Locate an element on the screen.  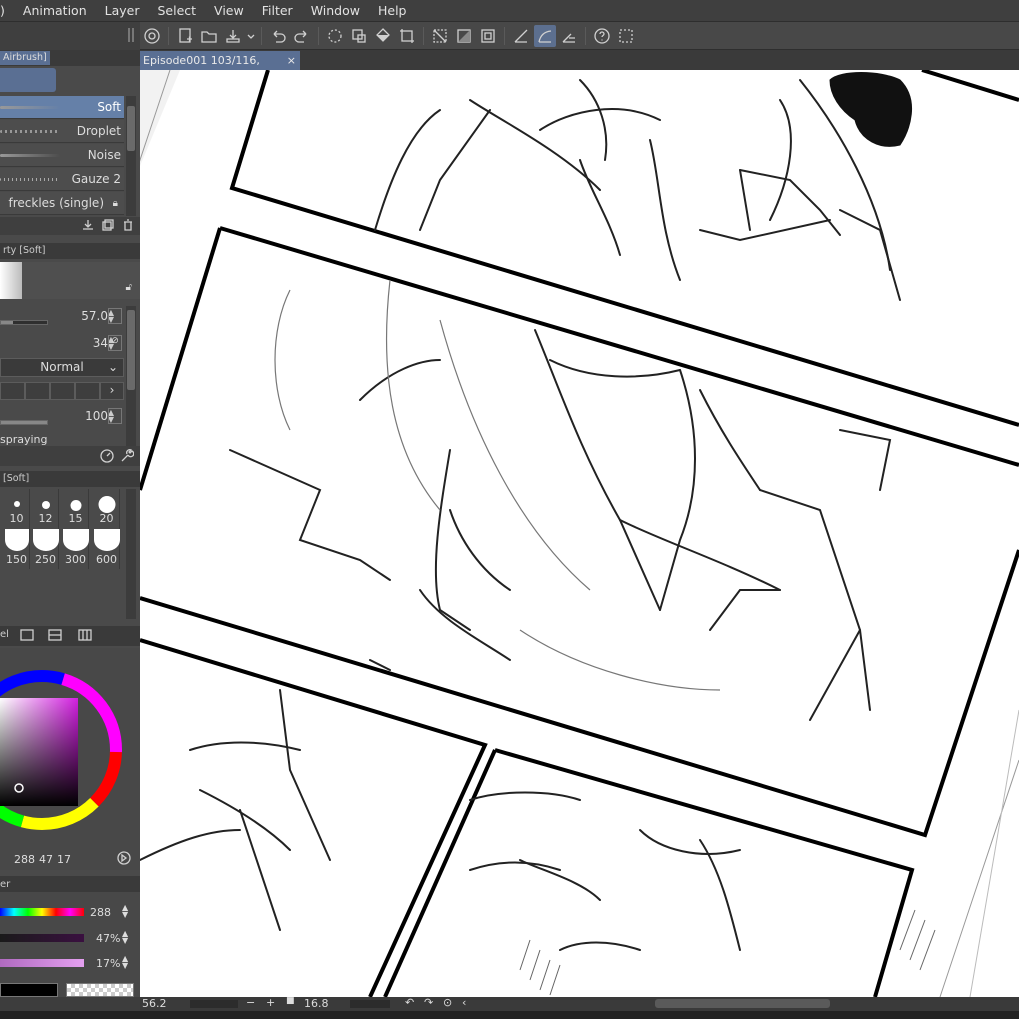
brush-freckles: freckles (single) 🔒︎ is located at coordinates (62, 203).